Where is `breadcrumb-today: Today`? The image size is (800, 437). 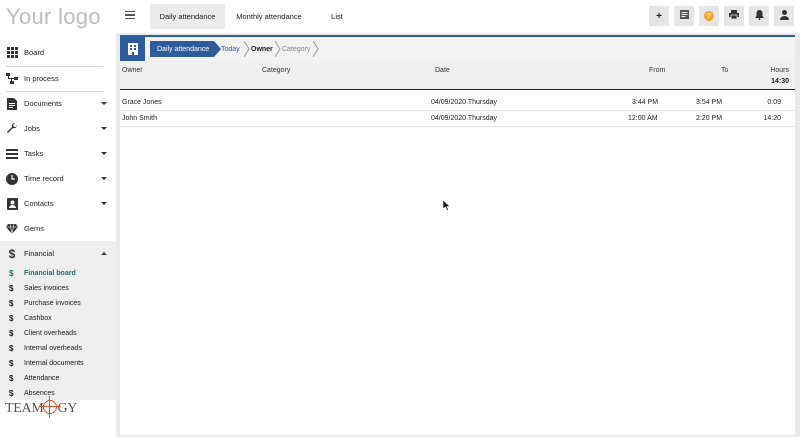
breadcrumb-today: Today is located at coordinates (230, 49).